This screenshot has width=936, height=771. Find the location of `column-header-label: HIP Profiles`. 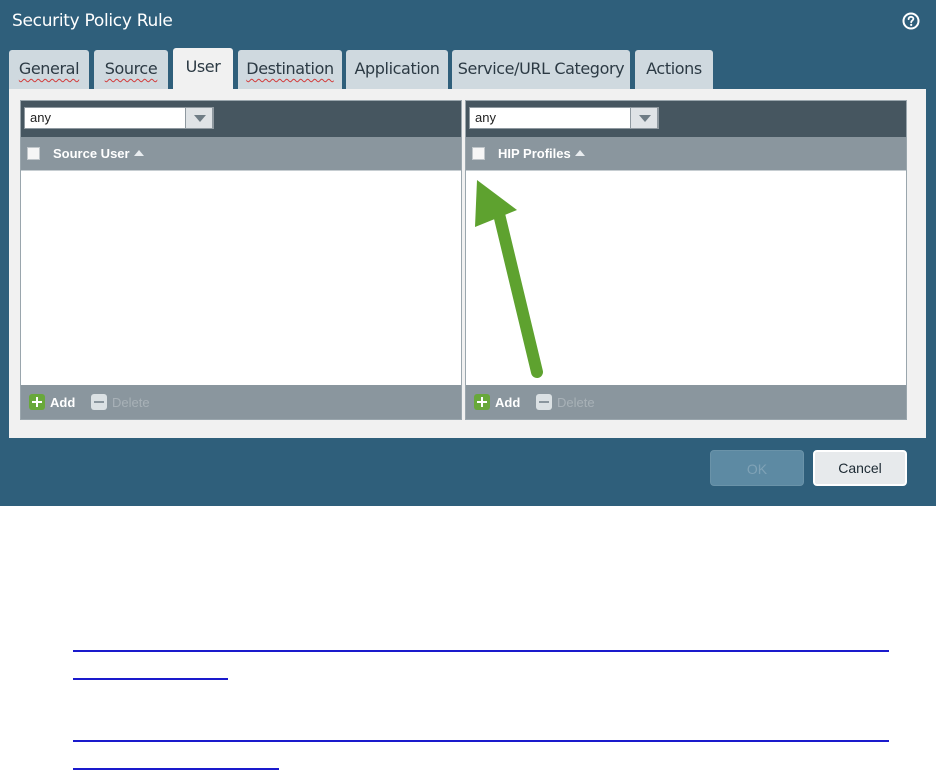

column-header-label: HIP Profiles is located at coordinates (534, 153).